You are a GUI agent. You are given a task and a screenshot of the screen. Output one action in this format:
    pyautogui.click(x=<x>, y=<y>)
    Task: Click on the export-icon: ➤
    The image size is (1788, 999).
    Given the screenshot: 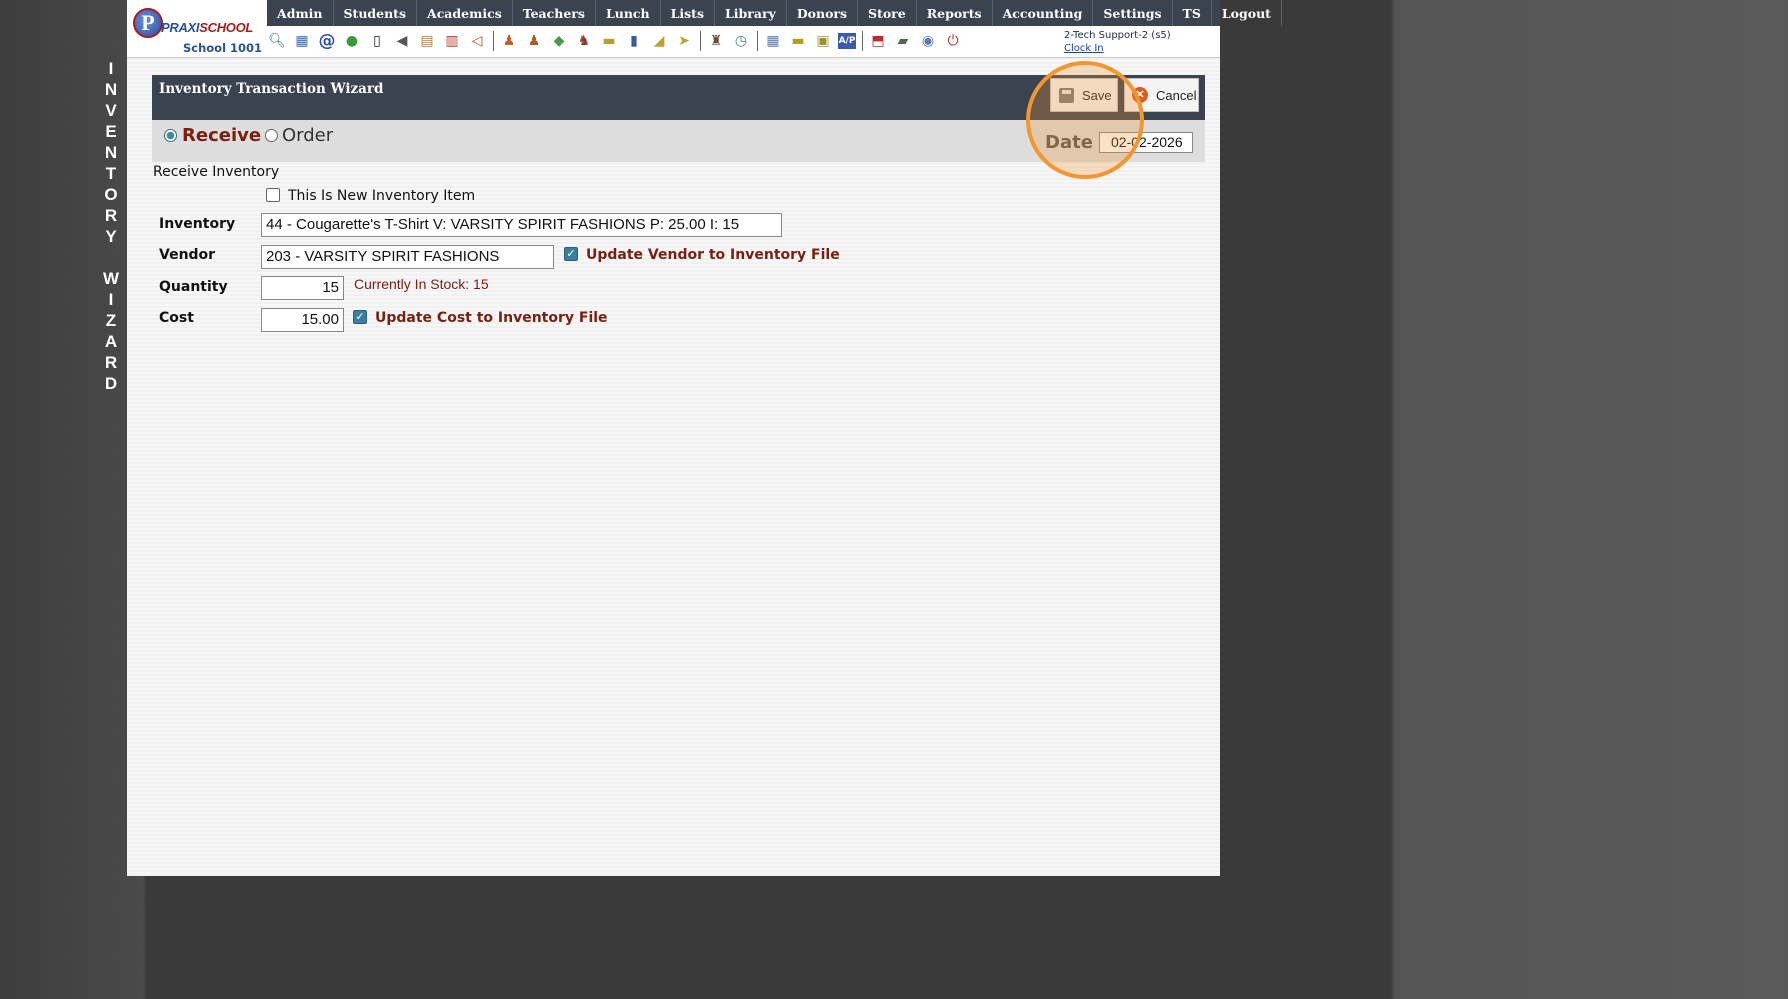 What is the action you would take?
    pyautogui.click(x=684, y=41)
    